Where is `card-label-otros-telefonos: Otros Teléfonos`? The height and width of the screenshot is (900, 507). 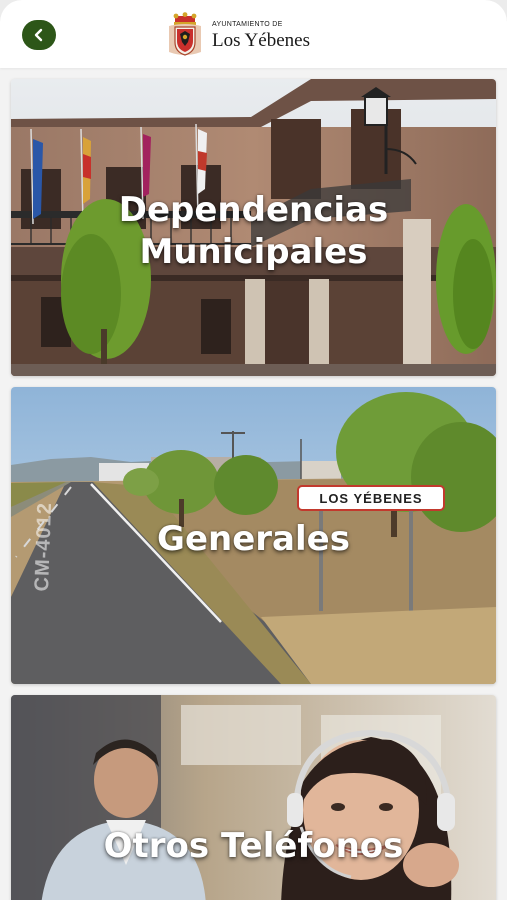
card-label-otros-telefonos: Otros Teléfonos is located at coordinates (253, 846).